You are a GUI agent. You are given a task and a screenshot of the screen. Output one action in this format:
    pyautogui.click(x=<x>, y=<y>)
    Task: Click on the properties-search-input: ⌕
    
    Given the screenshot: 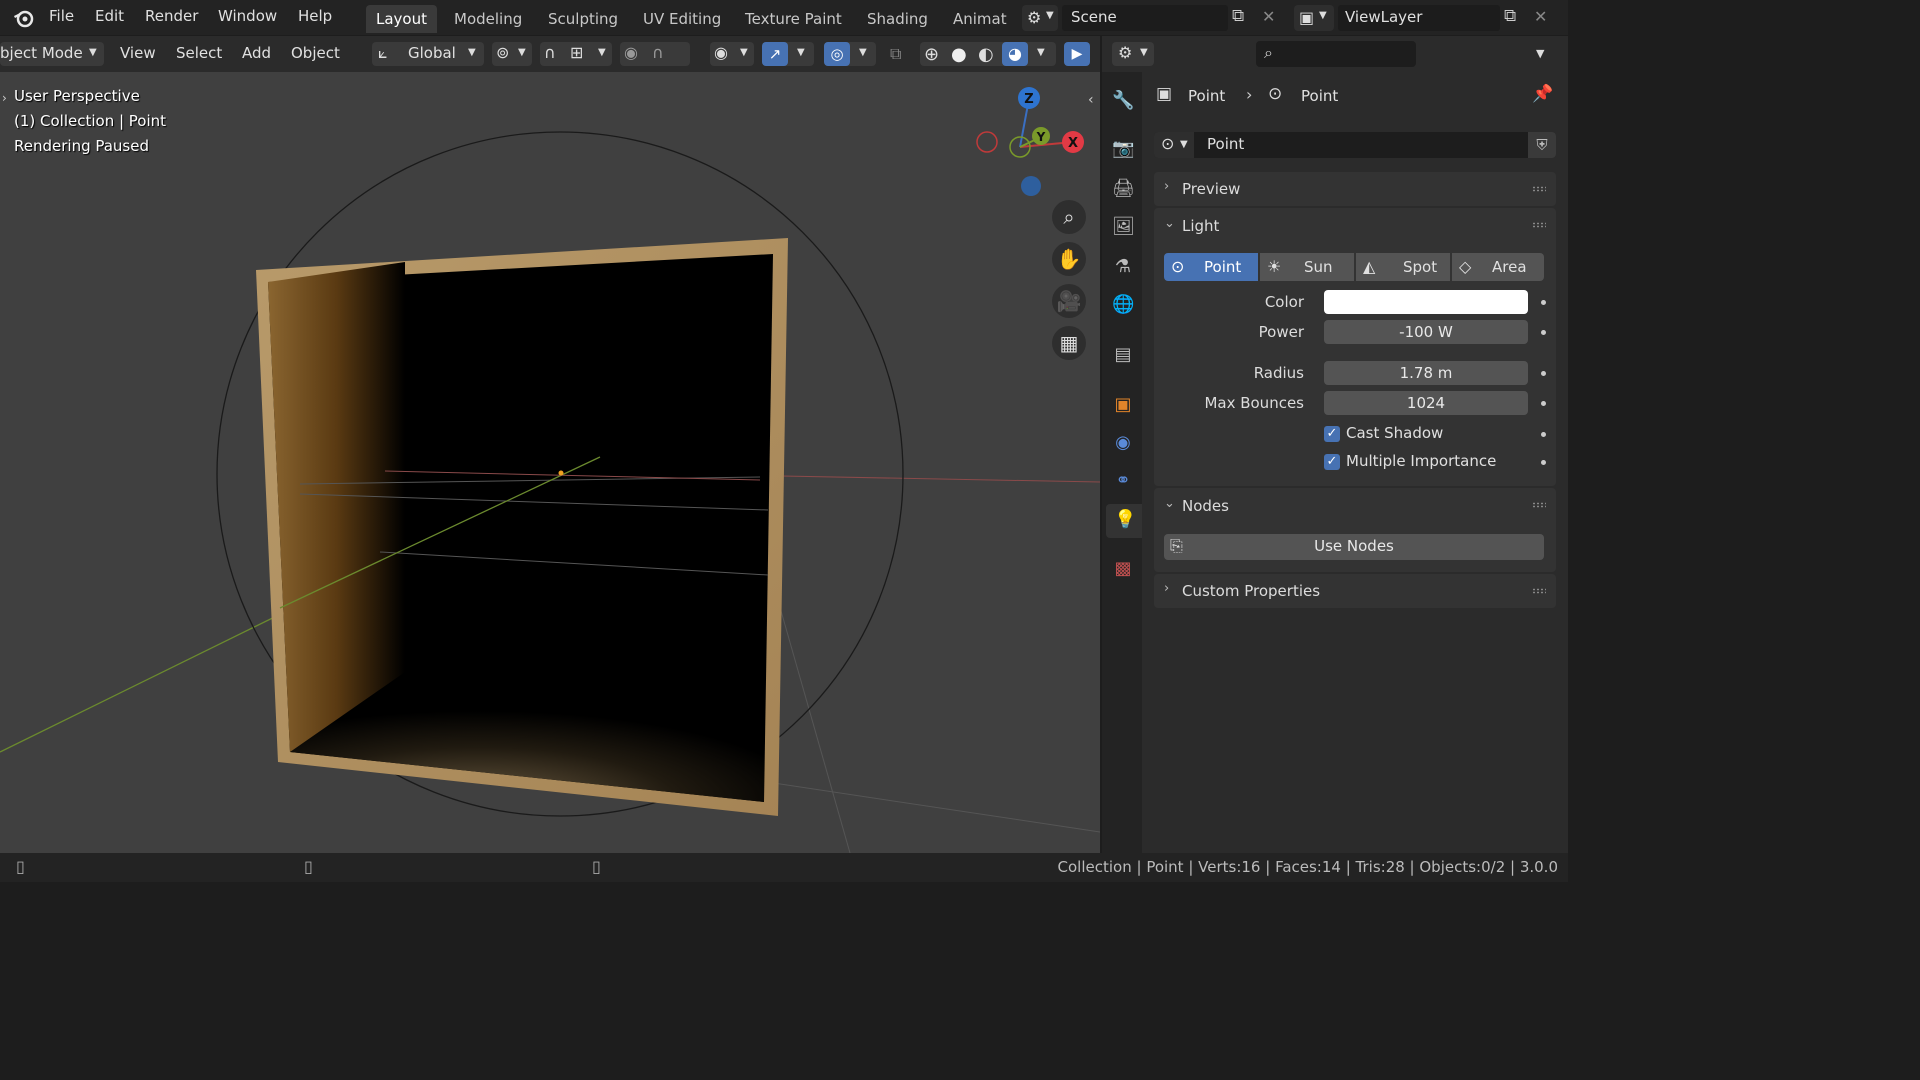 What is the action you would take?
    pyautogui.click(x=1336, y=54)
    